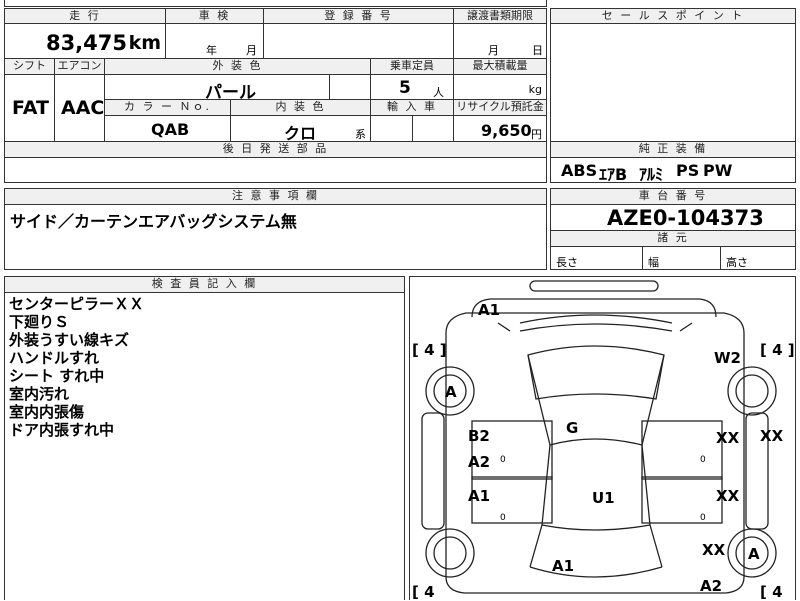 The width and height of the screenshot is (800, 601). What do you see at coordinates (711, 586) in the screenshot?
I see `damage-a2-bottom: A2` at bounding box center [711, 586].